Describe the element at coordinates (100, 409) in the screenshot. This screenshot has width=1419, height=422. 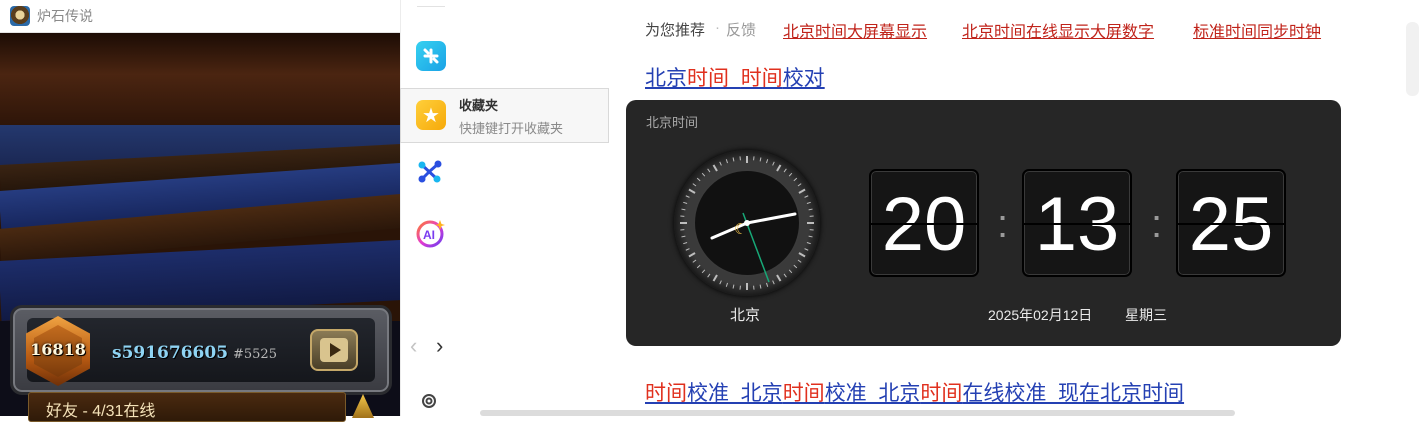
I see `friends-status: 好友 - 4/31在线` at that location.